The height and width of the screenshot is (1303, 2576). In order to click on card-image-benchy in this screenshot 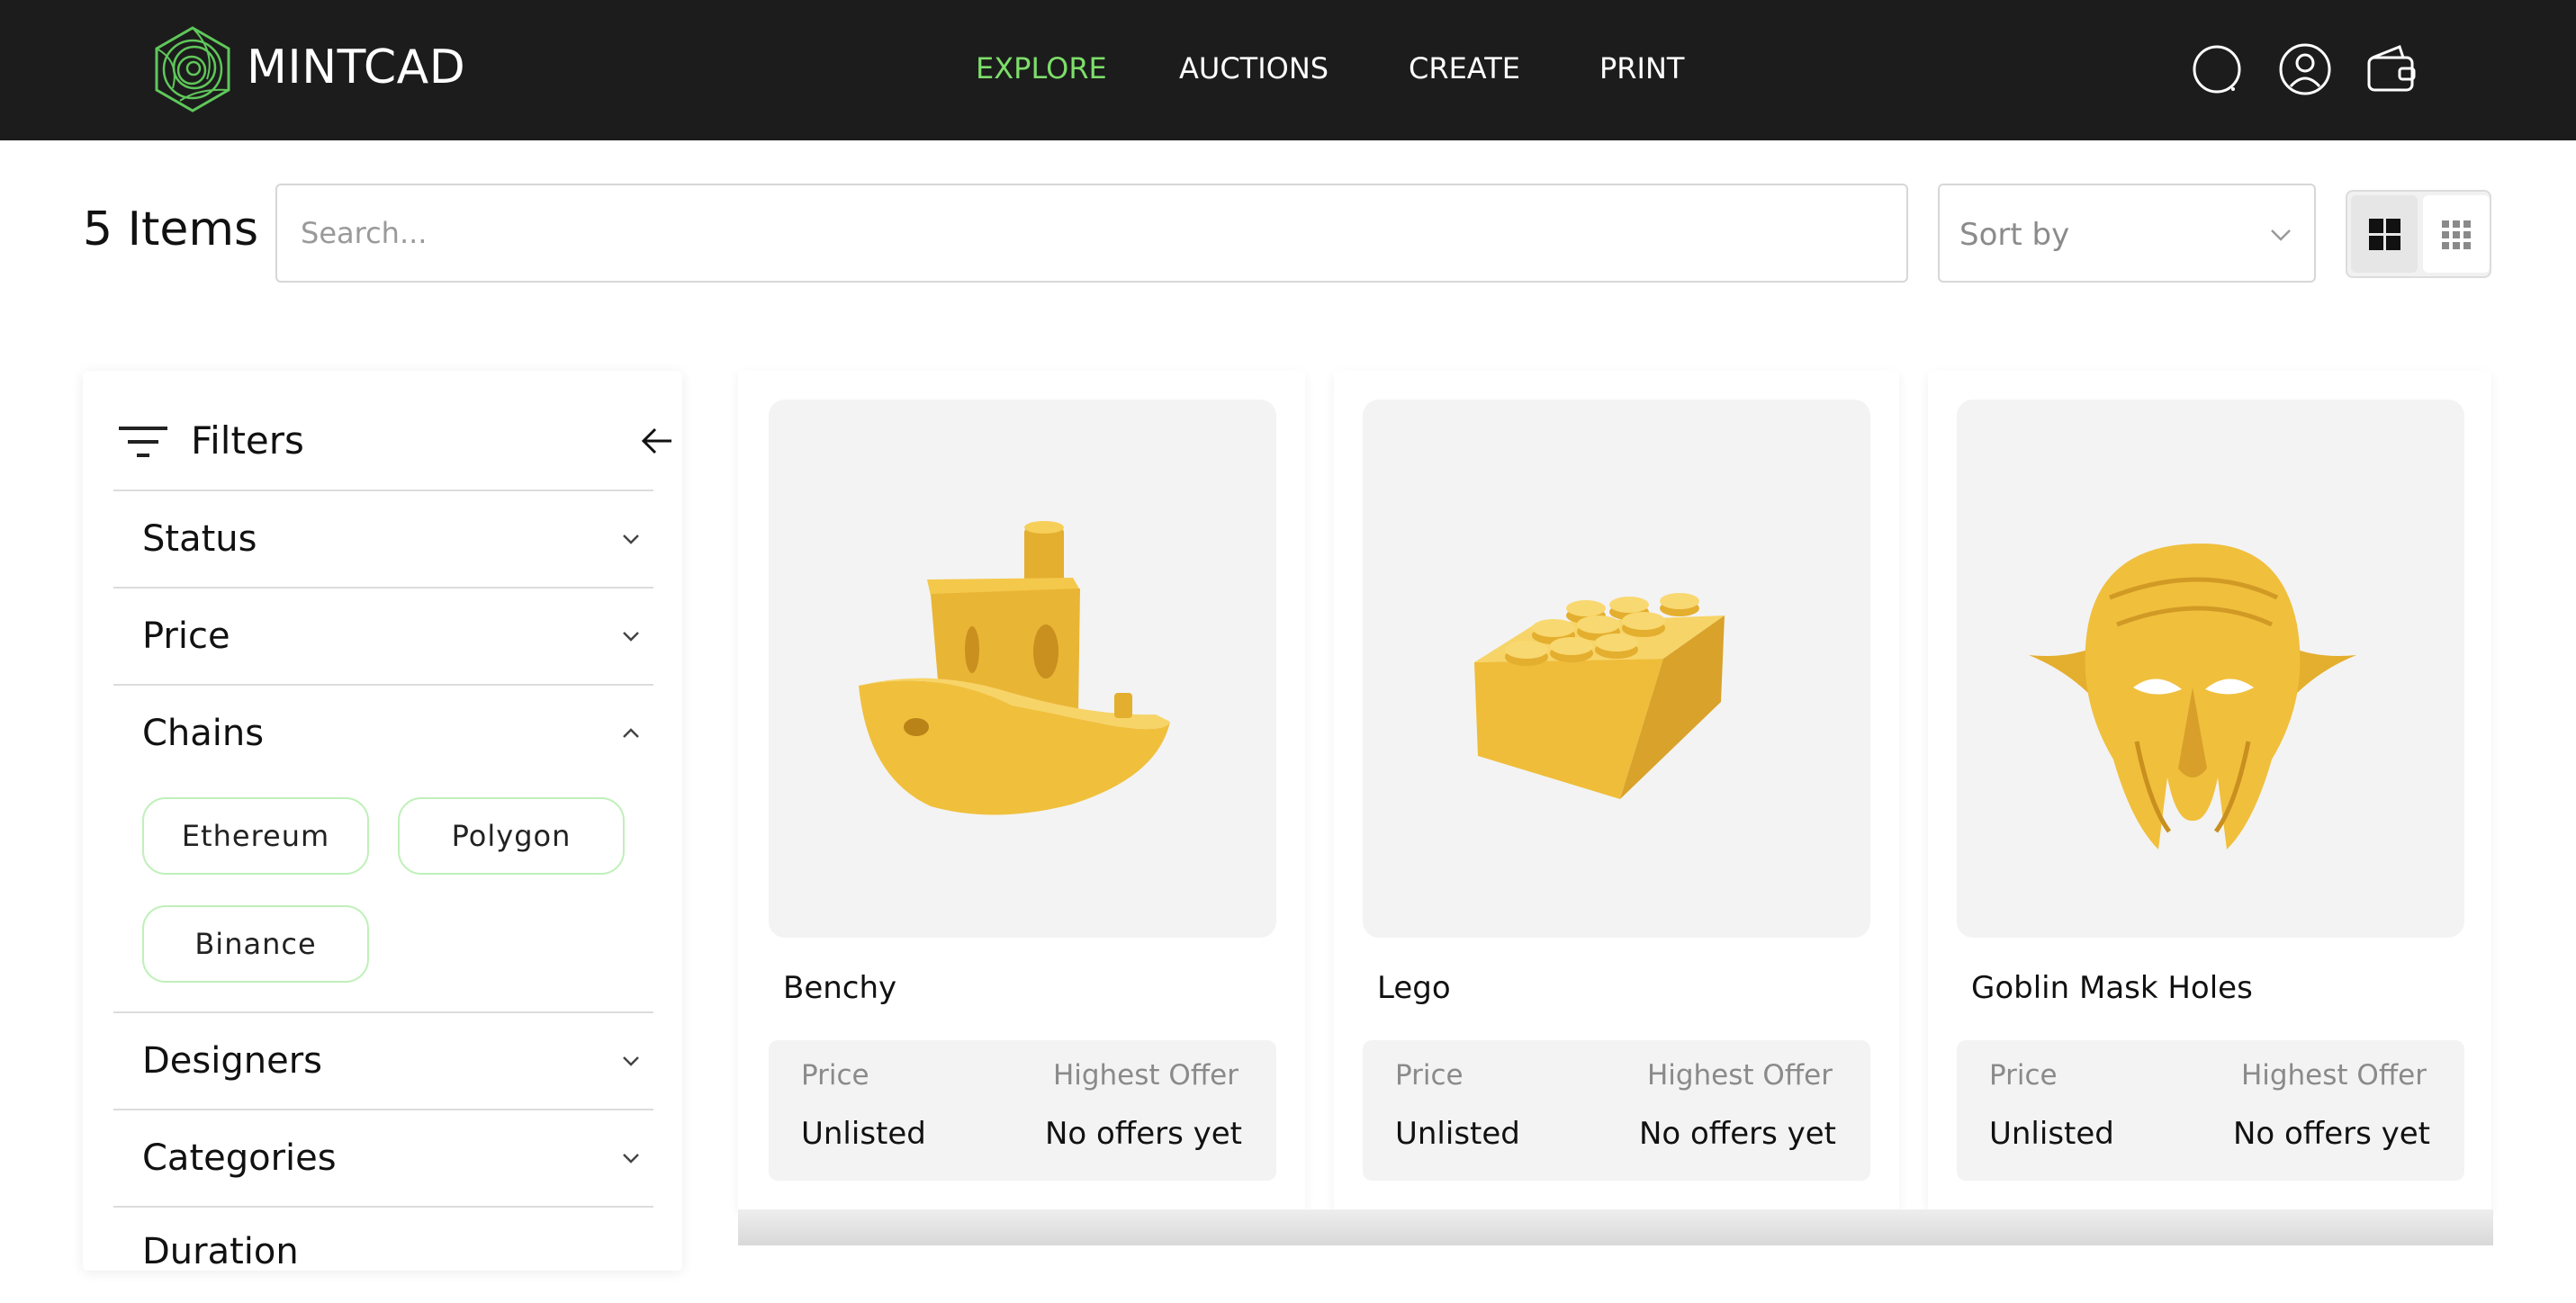, I will do `click(1022, 669)`.